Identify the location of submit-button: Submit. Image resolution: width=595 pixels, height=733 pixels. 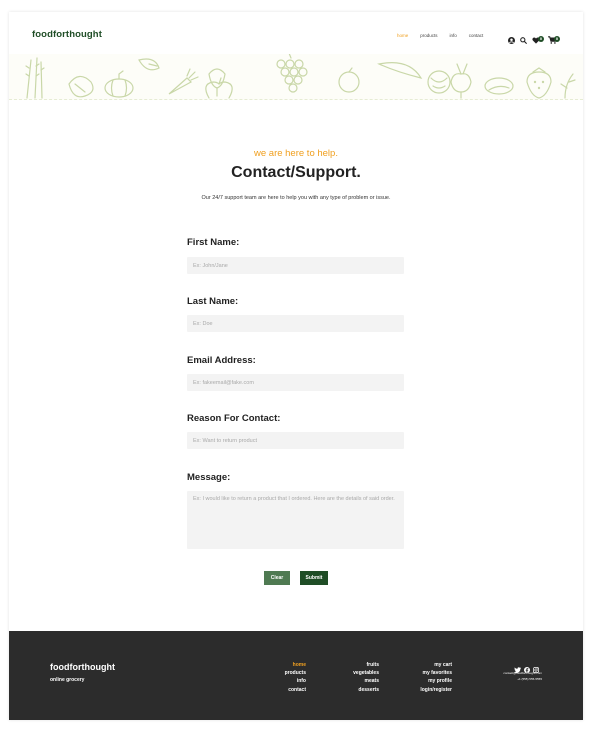
(314, 578).